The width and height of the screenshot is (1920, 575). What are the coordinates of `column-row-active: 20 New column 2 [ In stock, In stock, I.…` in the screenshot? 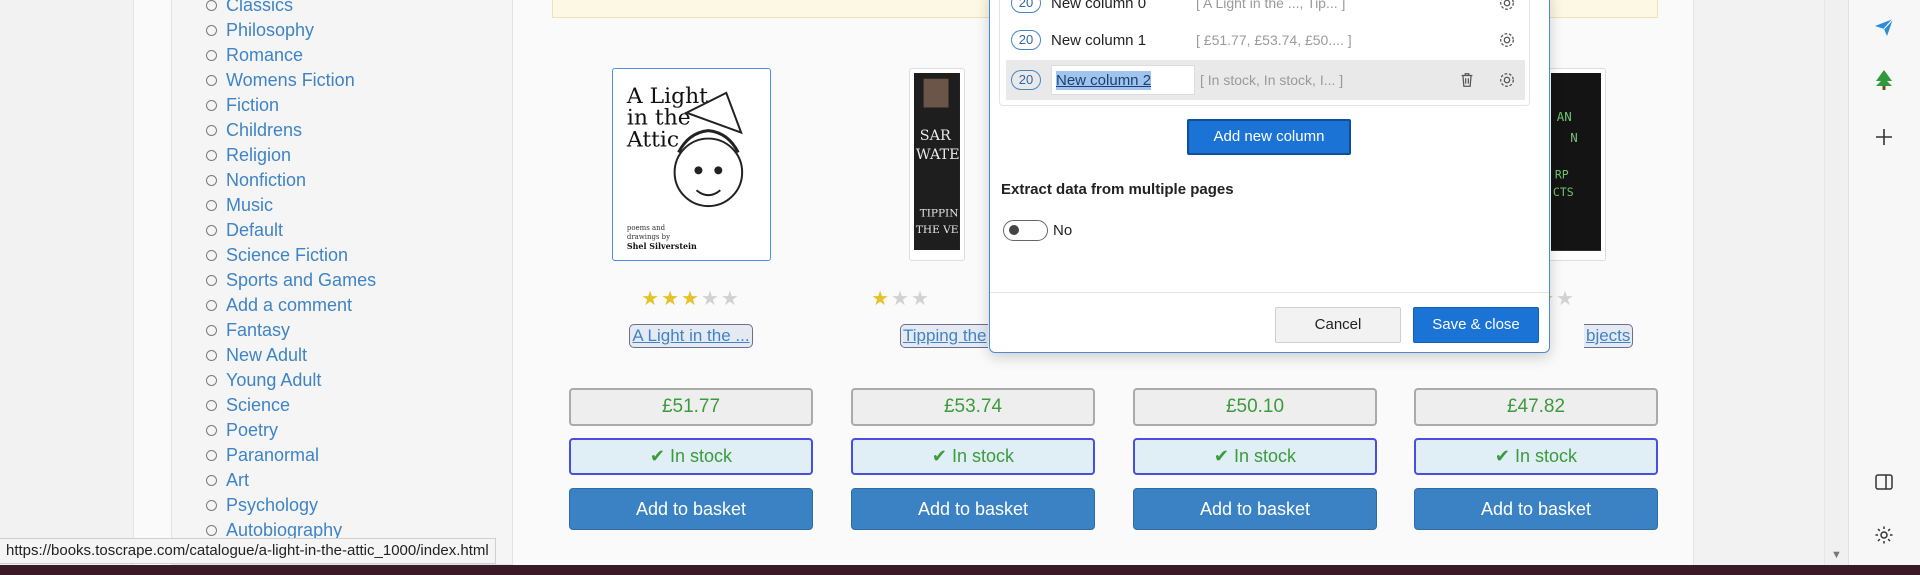 It's located at (1265, 80).